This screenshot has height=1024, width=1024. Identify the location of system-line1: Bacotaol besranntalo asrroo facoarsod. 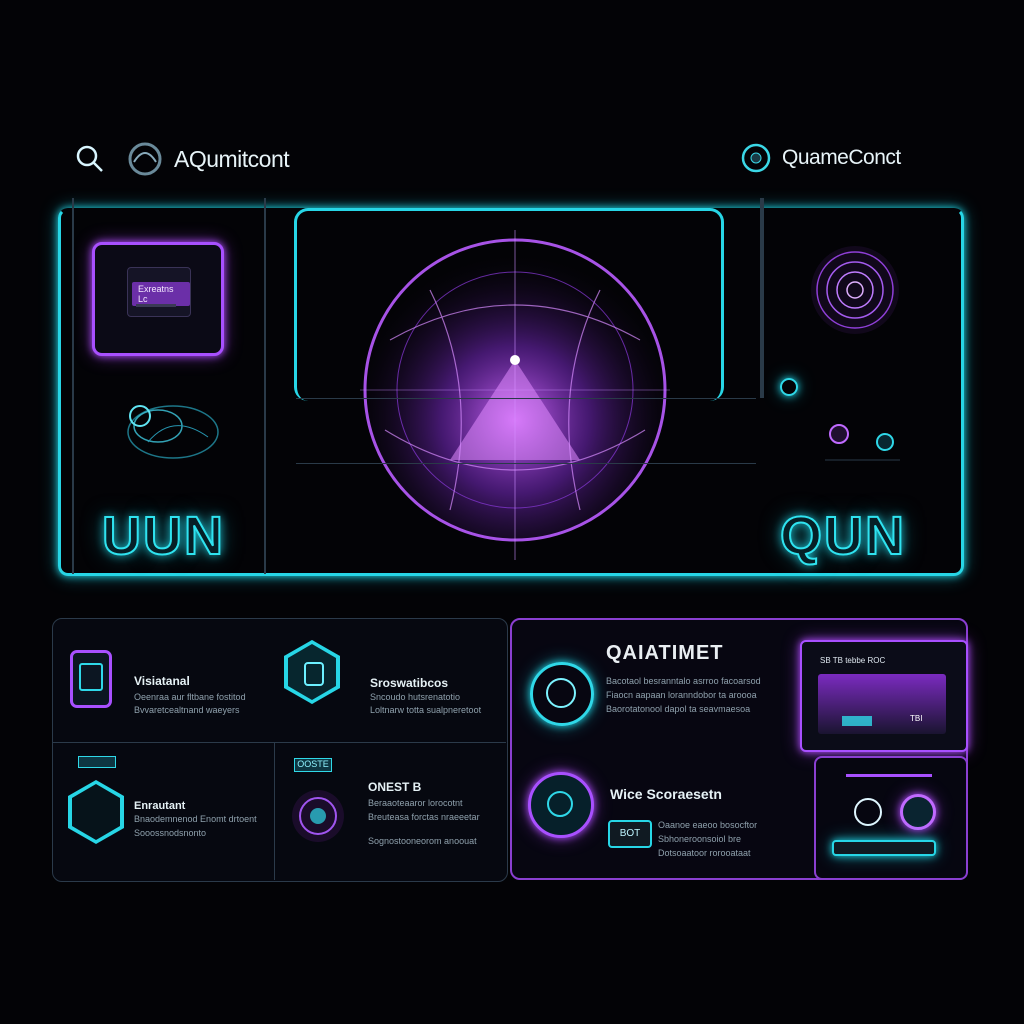
(683, 681).